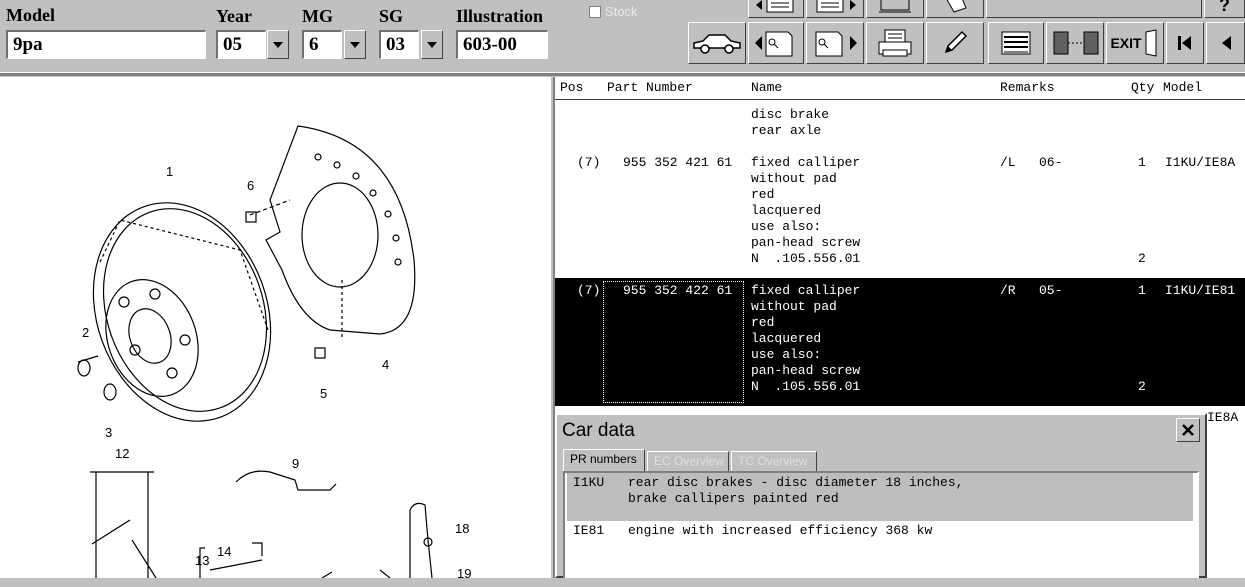  Describe the element at coordinates (391, 16) in the screenshot. I see `sg-label: SG` at that location.